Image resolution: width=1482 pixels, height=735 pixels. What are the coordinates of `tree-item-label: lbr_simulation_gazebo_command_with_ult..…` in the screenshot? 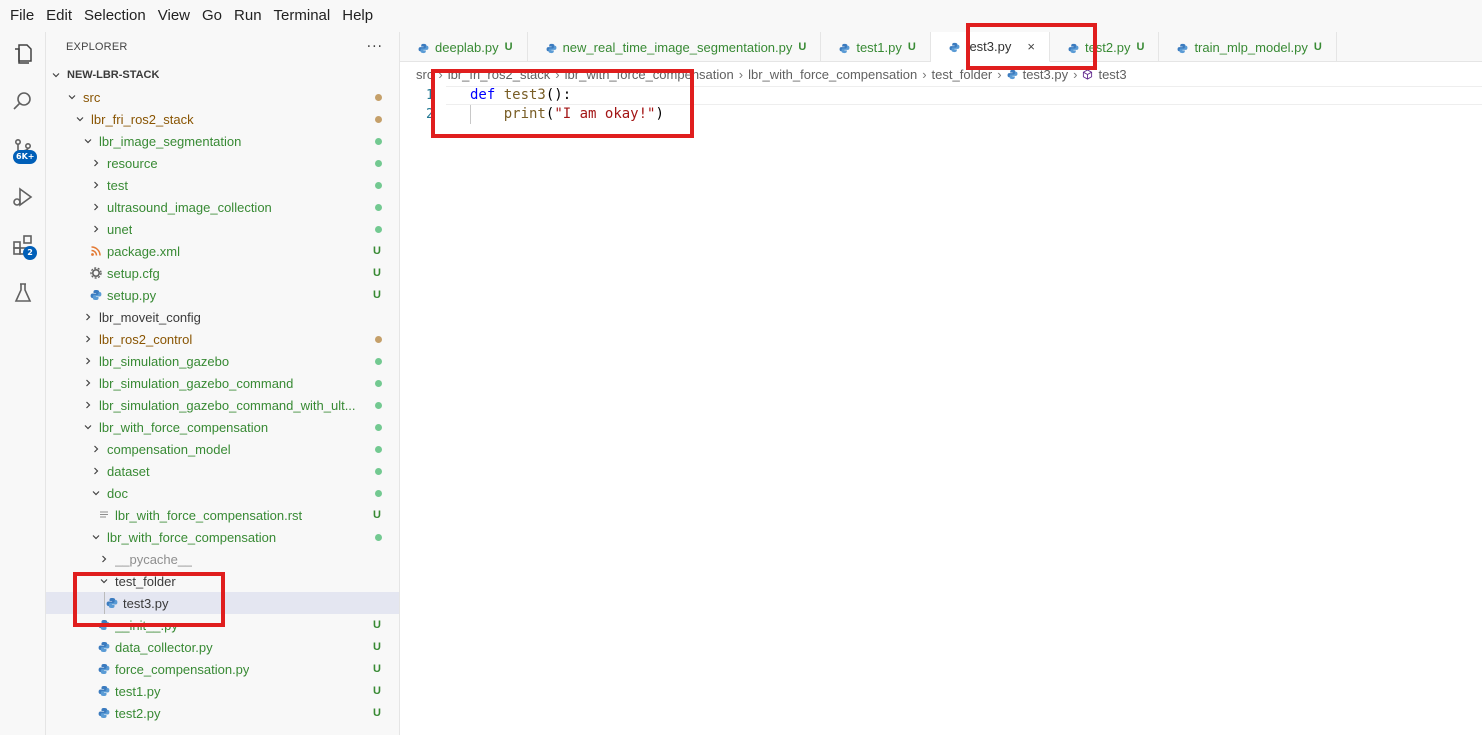 It's located at (227, 405).